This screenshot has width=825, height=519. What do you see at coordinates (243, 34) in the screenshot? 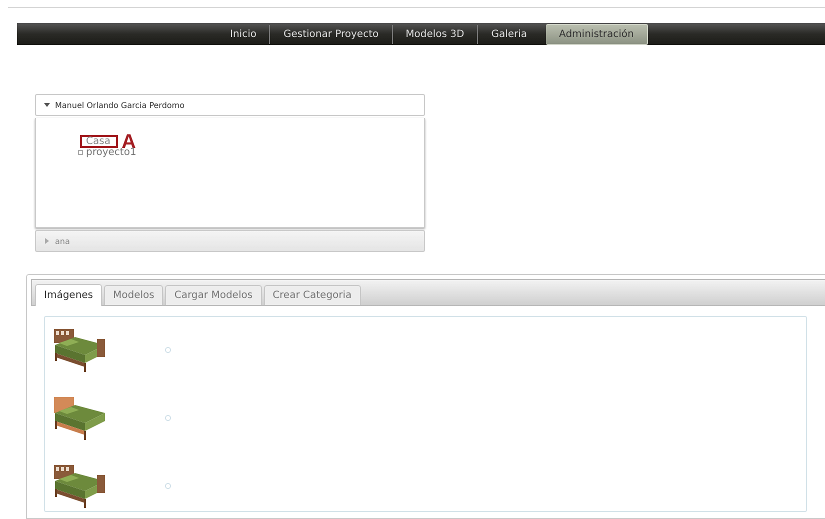
I see `nav-link: Inicio` at bounding box center [243, 34].